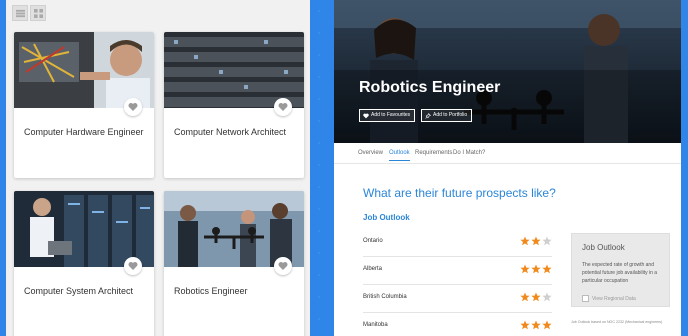  I want to click on network-architect-photo, so click(234, 70).